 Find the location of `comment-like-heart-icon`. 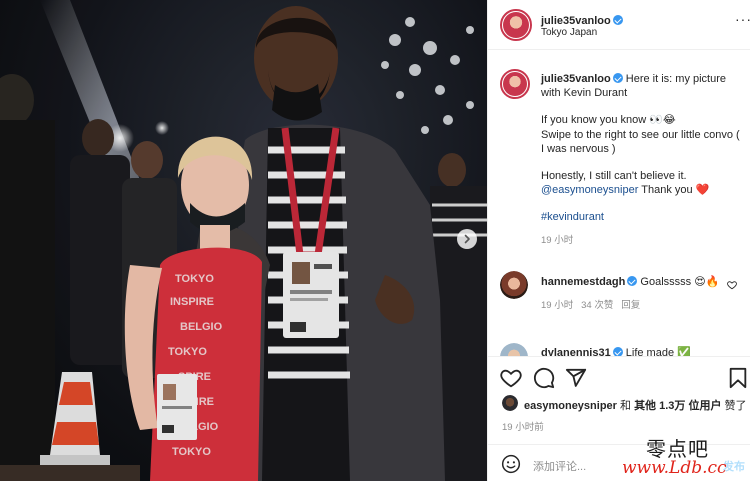

comment-like-heart-icon is located at coordinates (732, 285).